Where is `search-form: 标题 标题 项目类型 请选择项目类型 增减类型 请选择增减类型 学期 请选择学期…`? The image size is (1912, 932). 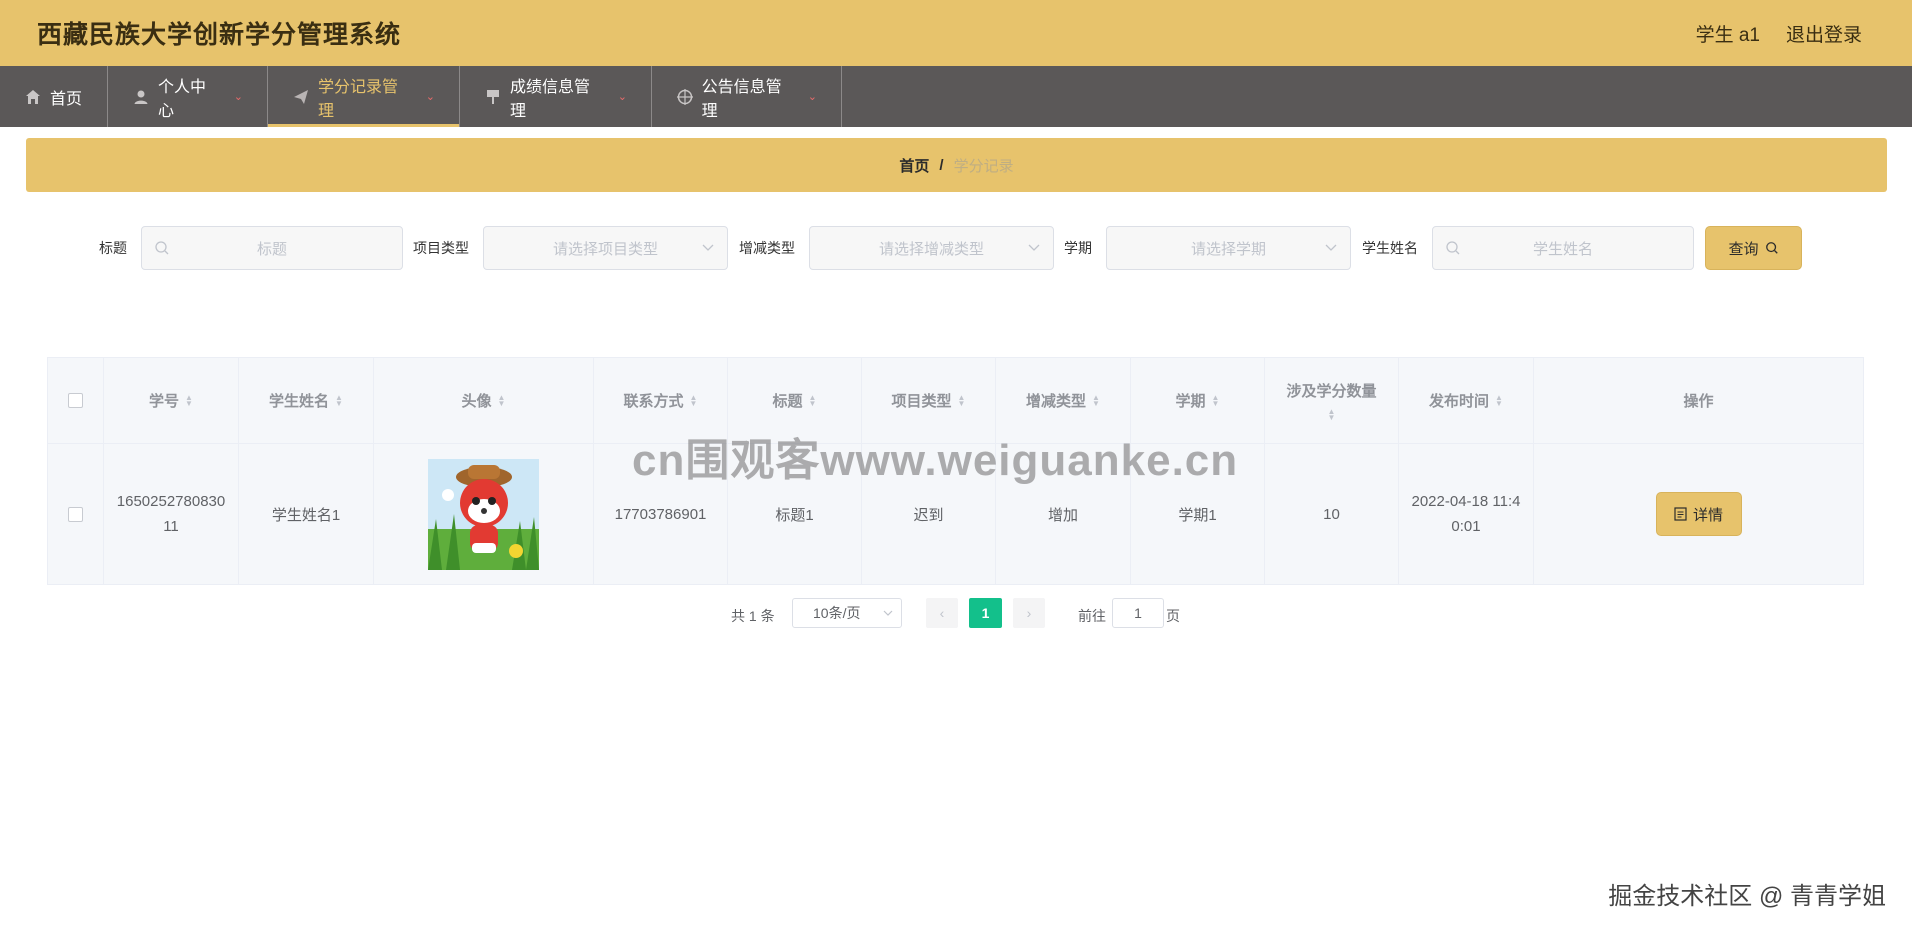
search-form: 标题 标题 项目类型 请选择项目类型 增减类型 请选择增减类型 学期 请选择学期… is located at coordinates (956, 248).